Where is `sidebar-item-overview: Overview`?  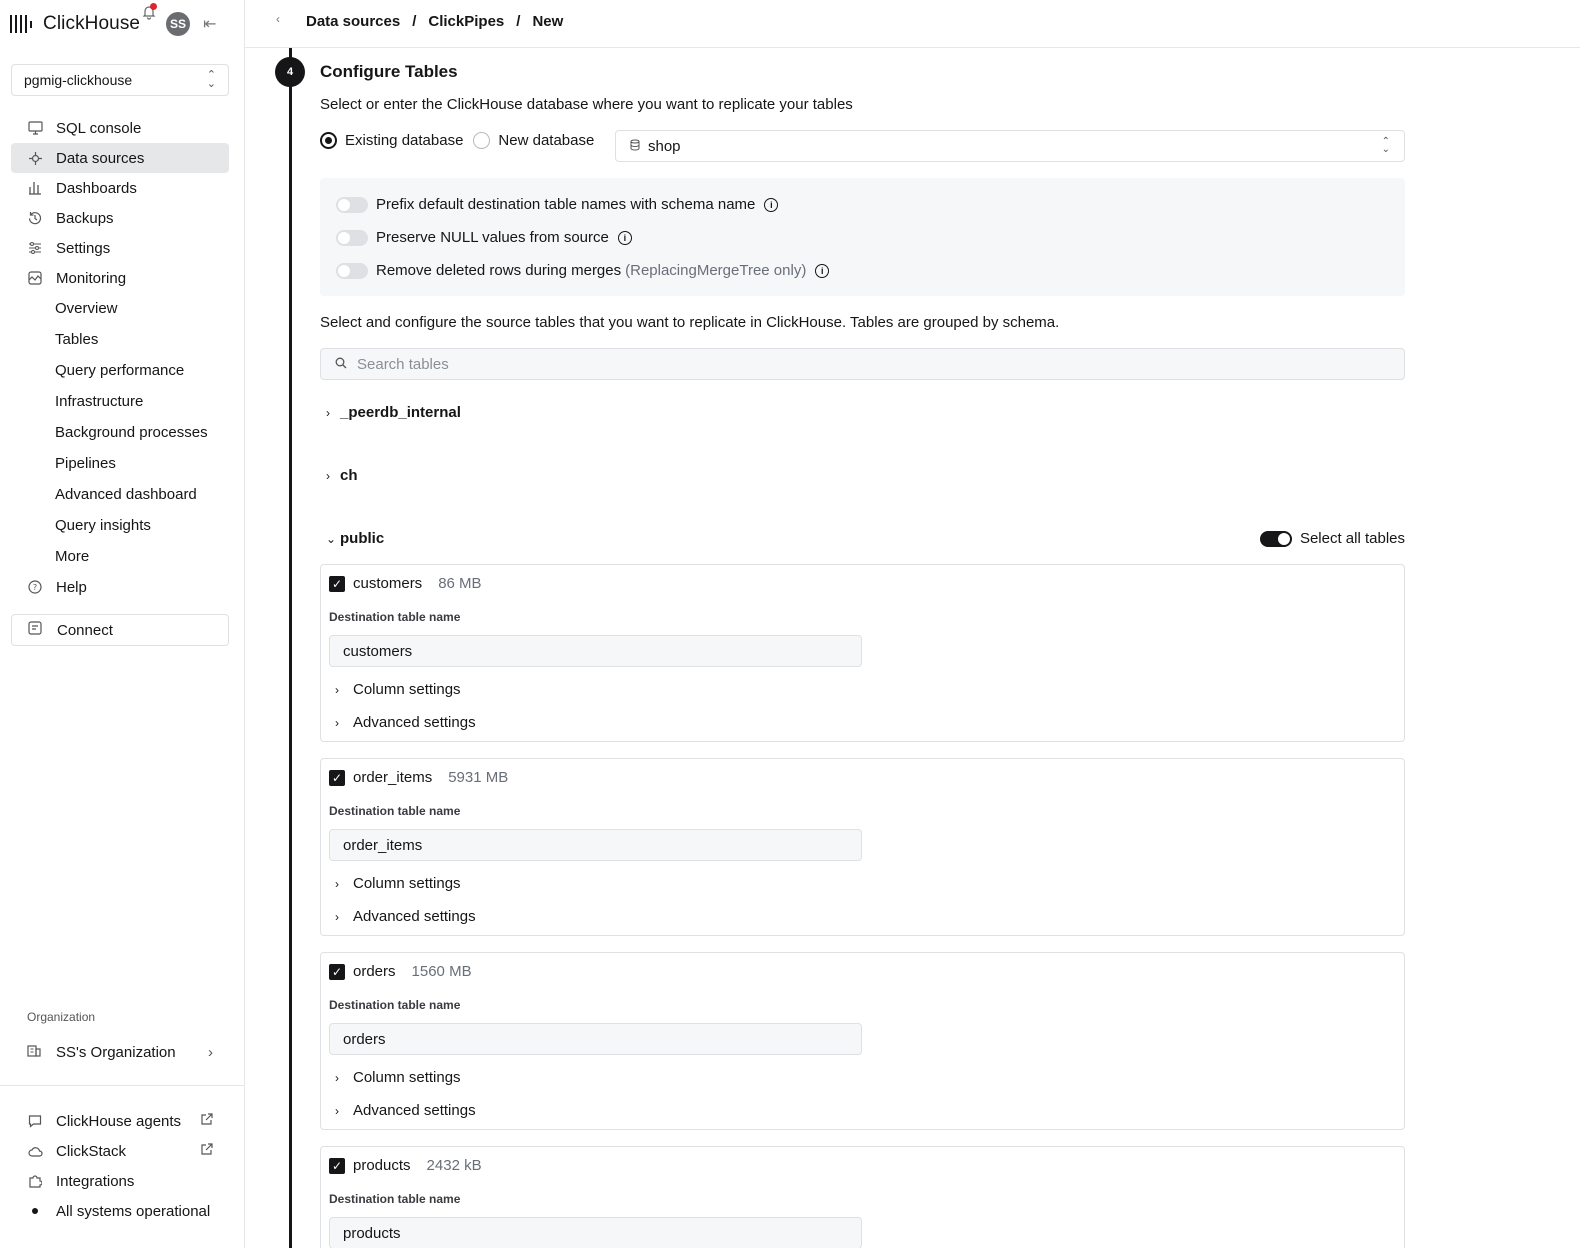
sidebar-item-overview: Overview is located at coordinates (120, 308).